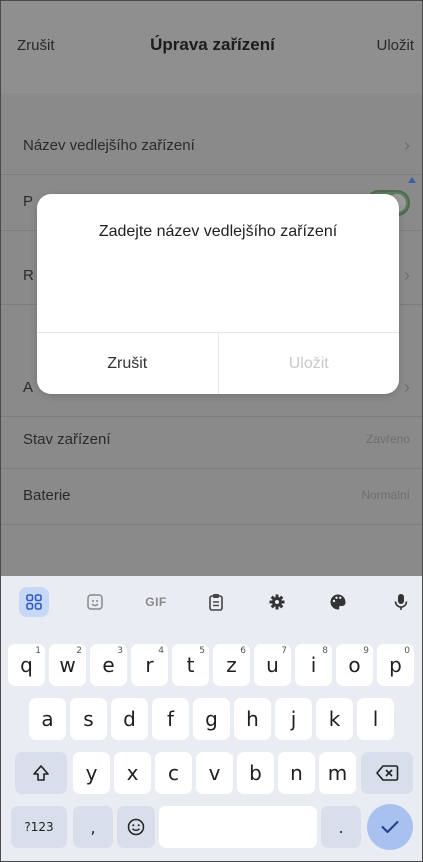 The width and height of the screenshot is (423, 862). I want to click on settings-row-value: Normální, so click(385, 495).